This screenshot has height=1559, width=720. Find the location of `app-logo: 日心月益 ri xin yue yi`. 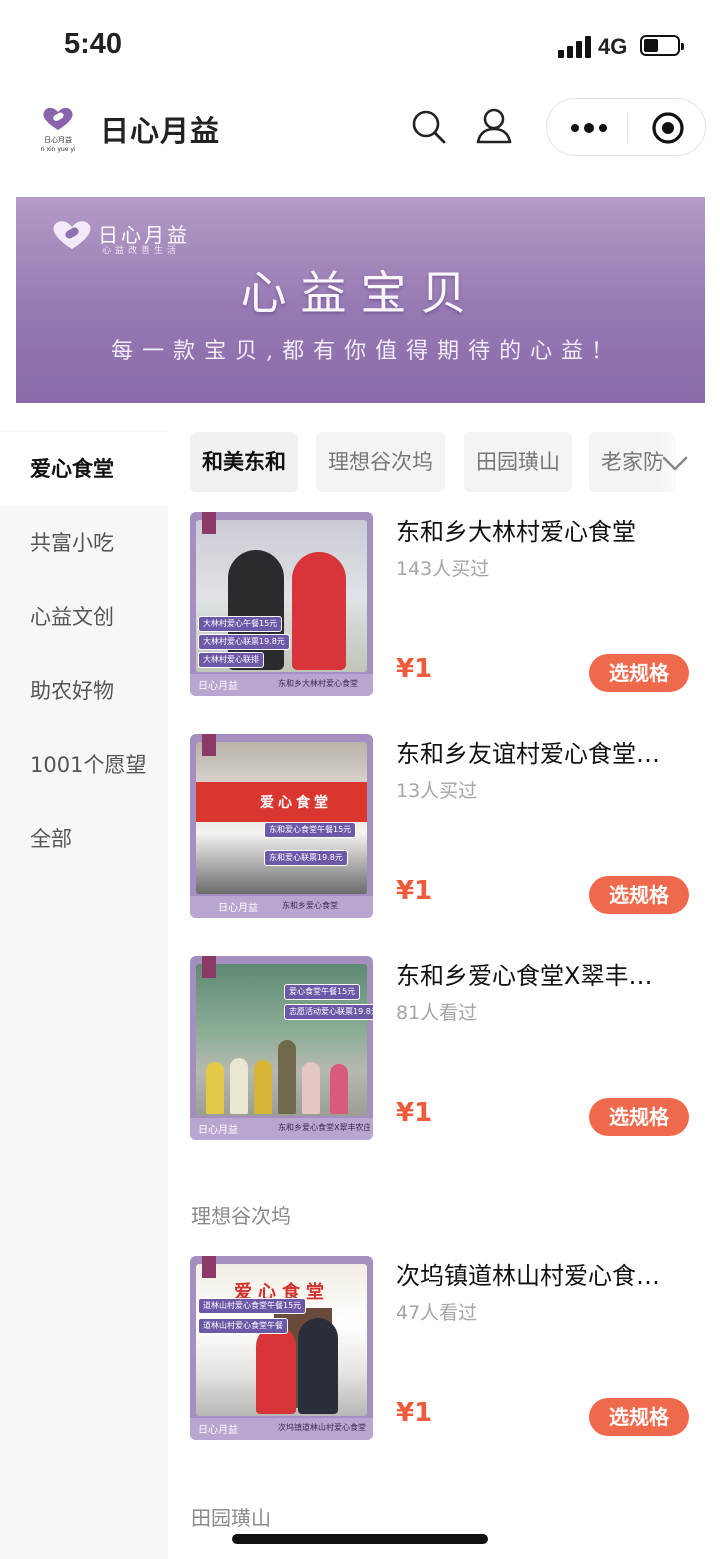

app-logo: 日心月益 ri xin yue yi is located at coordinates (58, 129).